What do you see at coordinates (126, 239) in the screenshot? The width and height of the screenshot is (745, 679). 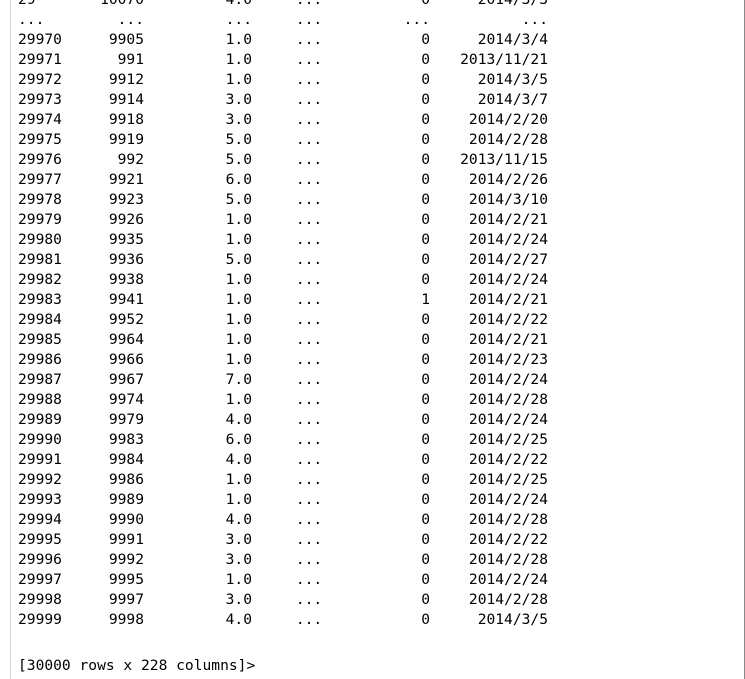 I see `id-cell: 9935` at bounding box center [126, 239].